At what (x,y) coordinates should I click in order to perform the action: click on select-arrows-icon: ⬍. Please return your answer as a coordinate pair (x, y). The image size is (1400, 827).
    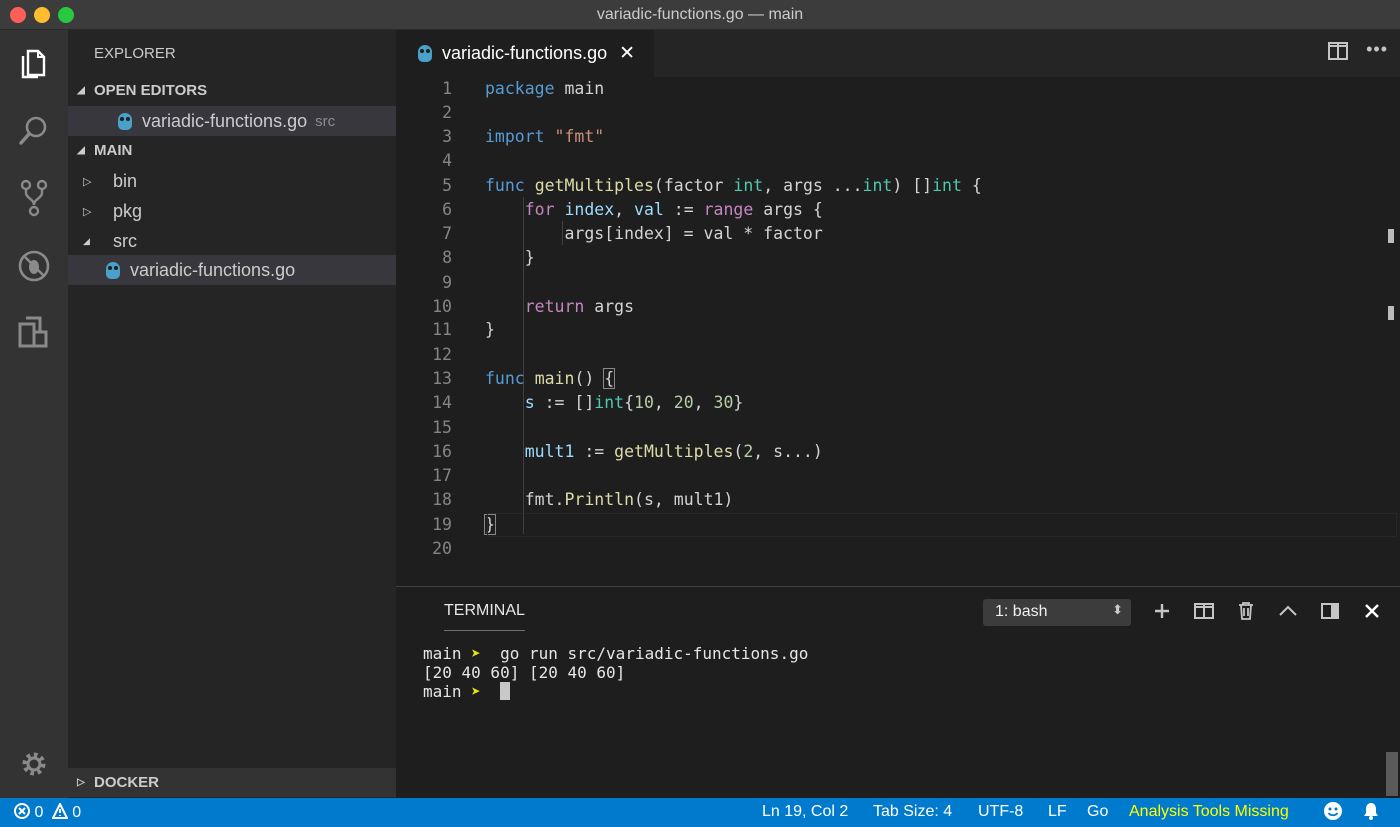
    Looking at the image, I should click on (1117, 610).